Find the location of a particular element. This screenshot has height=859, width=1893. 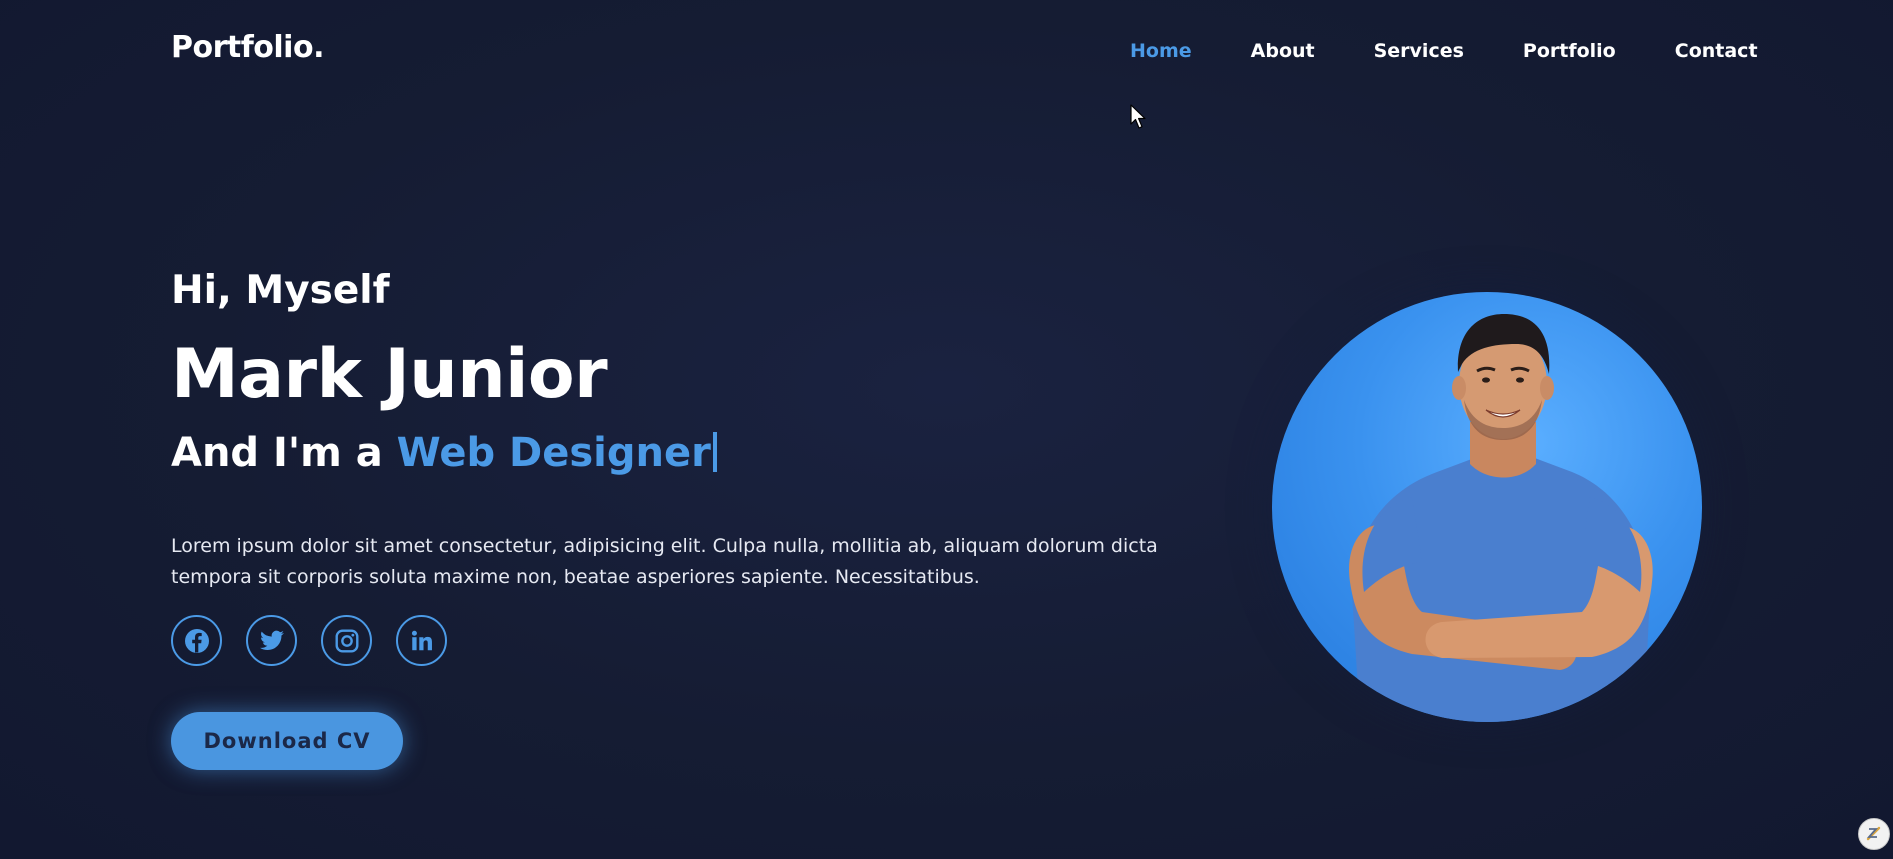

twitter-icon is located at coordinates (271, 640).